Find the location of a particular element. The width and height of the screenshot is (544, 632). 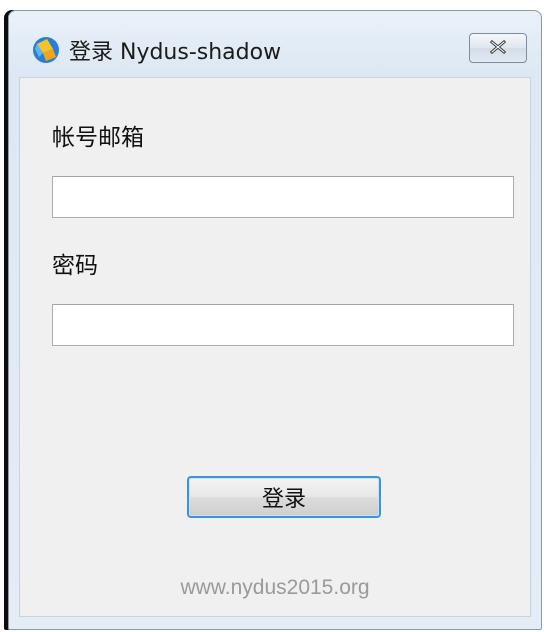

password-label: 密码 is located at coordinates (75, 266).